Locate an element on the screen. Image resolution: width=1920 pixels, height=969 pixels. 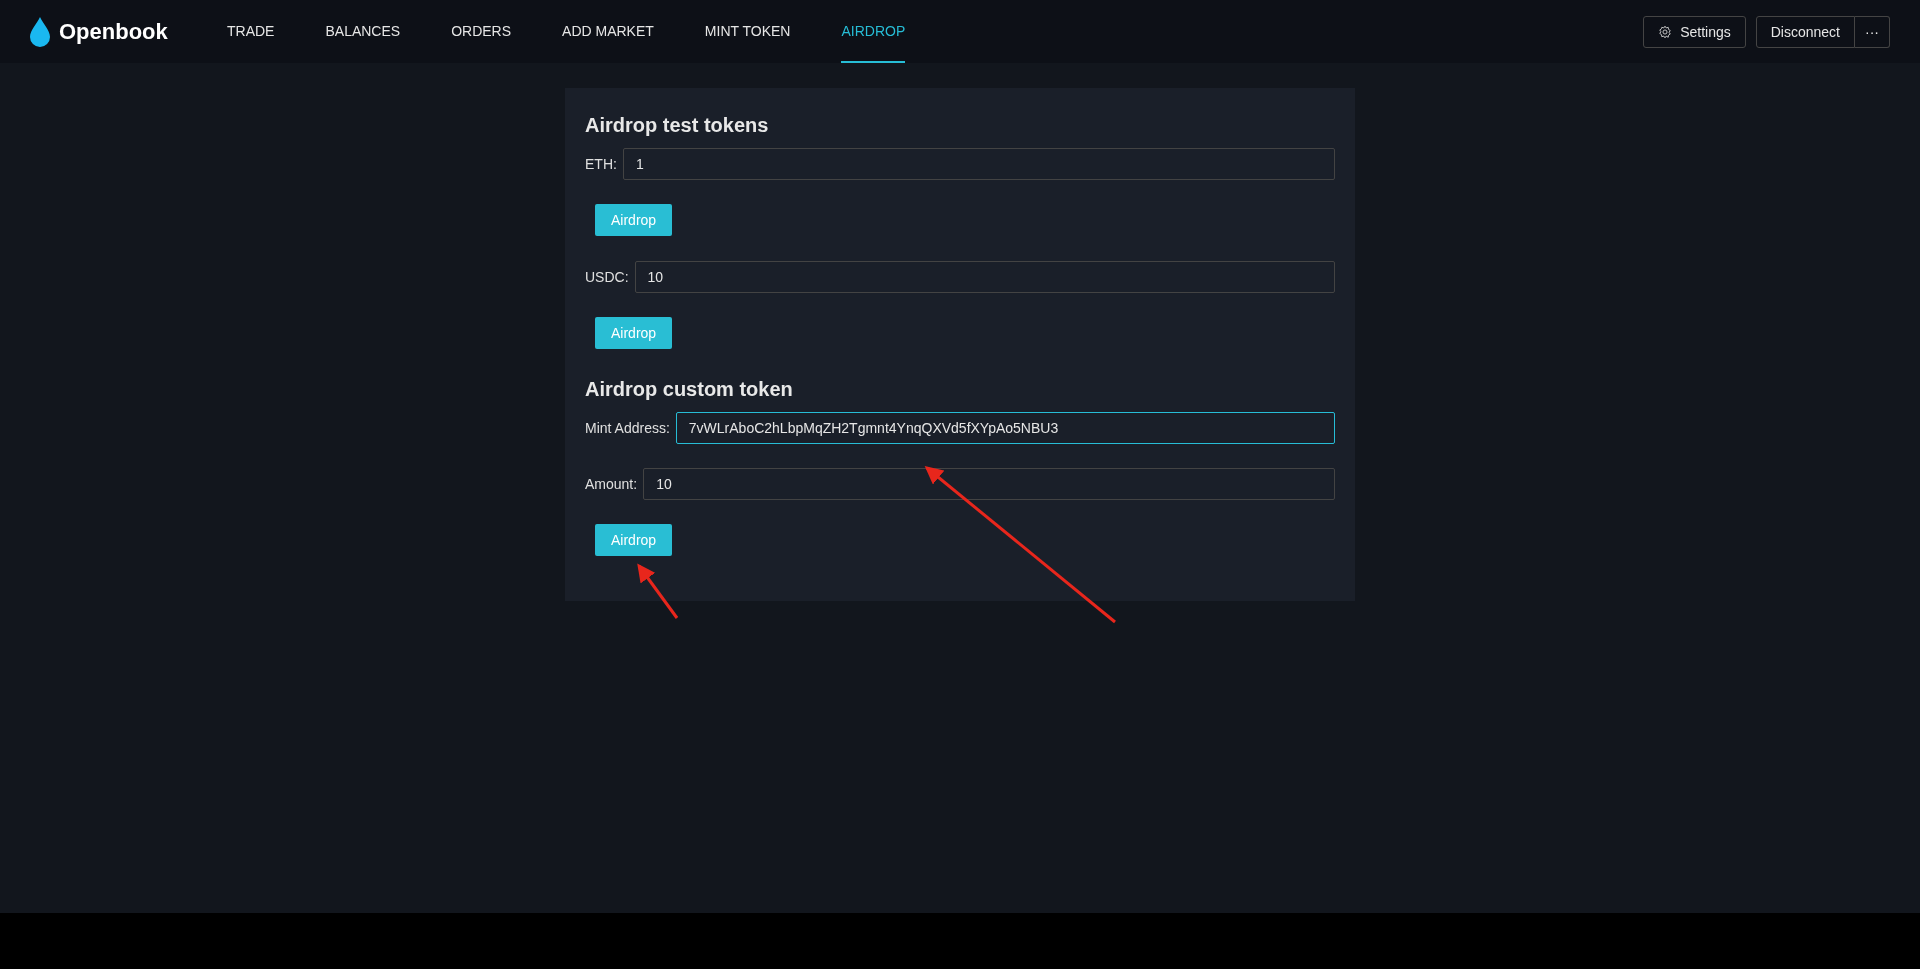
nav-tab: TRADE is located at coordinates (251, 31).